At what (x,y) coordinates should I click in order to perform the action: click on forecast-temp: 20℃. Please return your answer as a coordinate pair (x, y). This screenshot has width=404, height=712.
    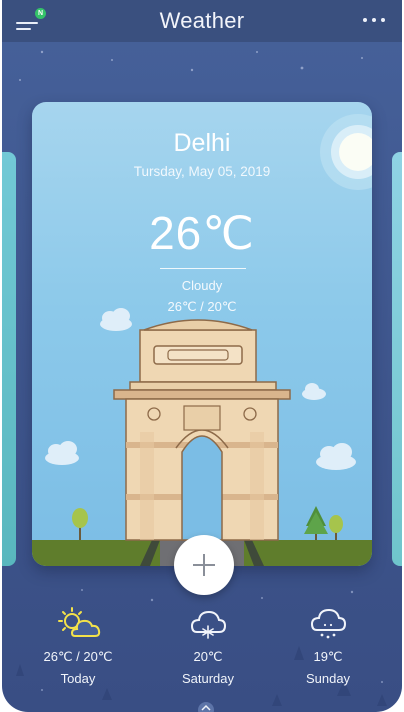
    Looking at the image, I should click on (208, 656).